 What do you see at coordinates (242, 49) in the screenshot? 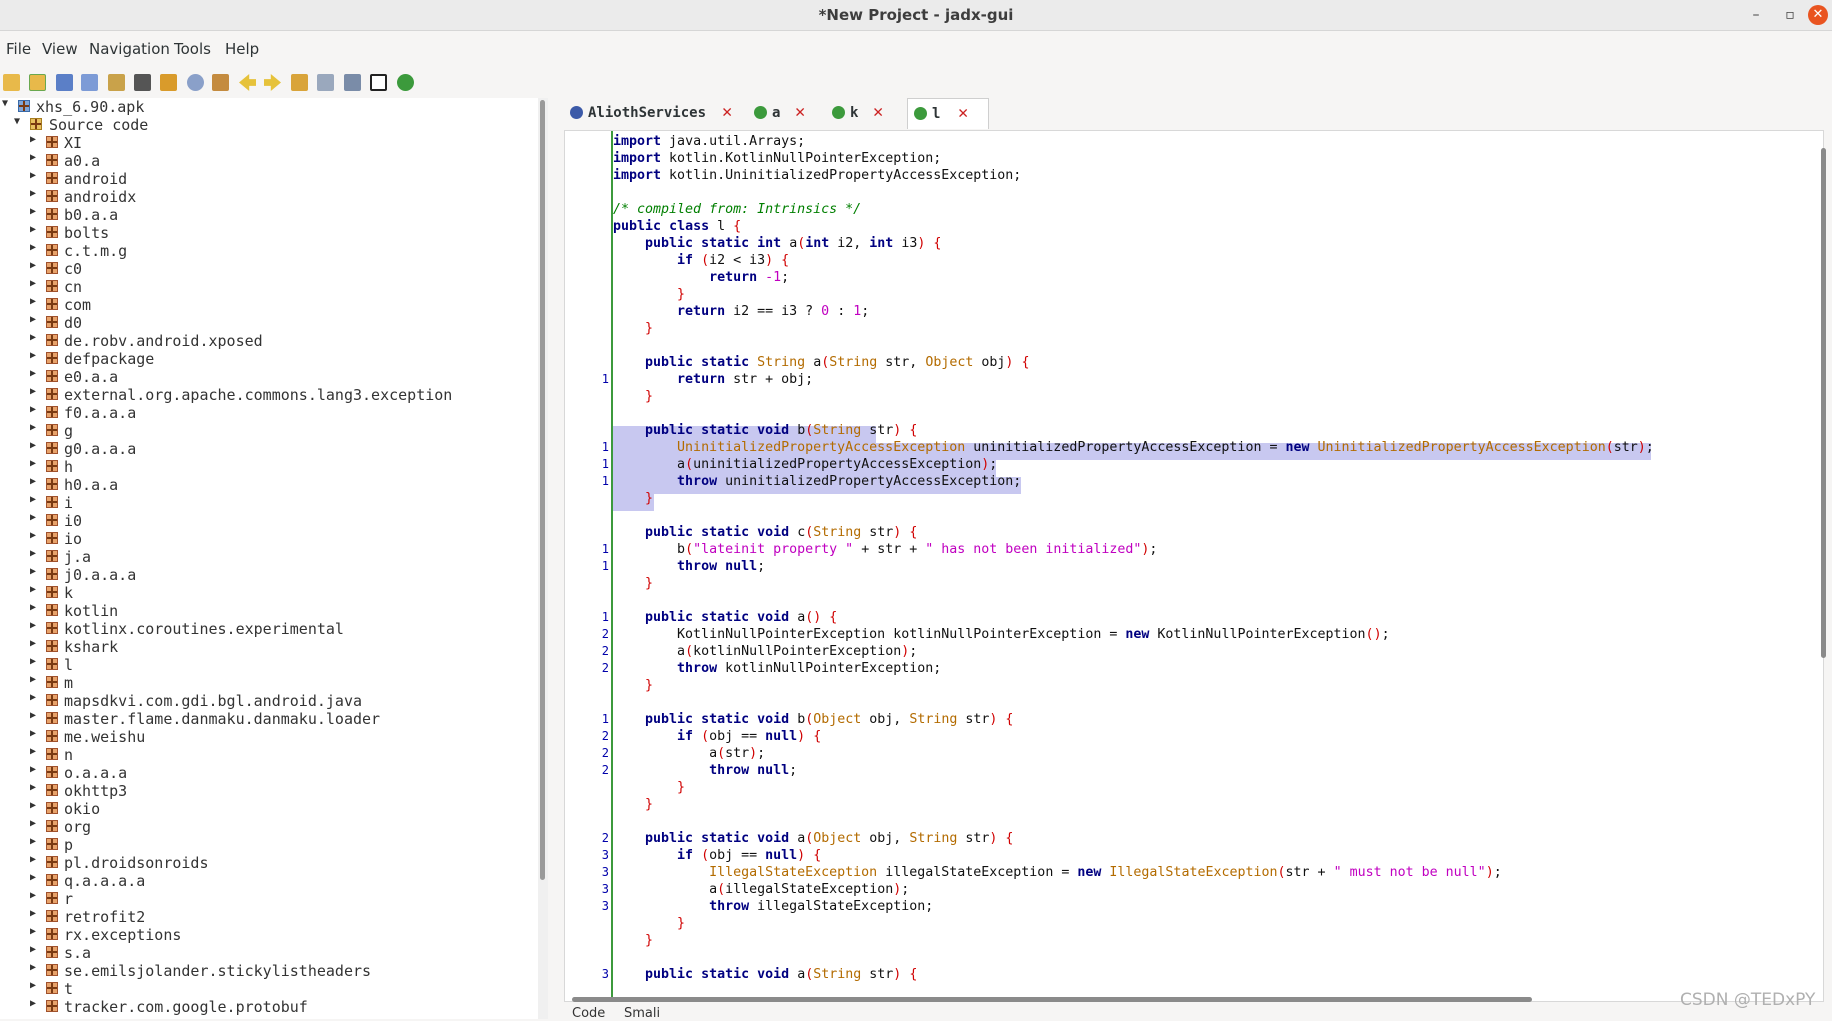
I see `menu-help: Help` at bounding box center [242, 49].